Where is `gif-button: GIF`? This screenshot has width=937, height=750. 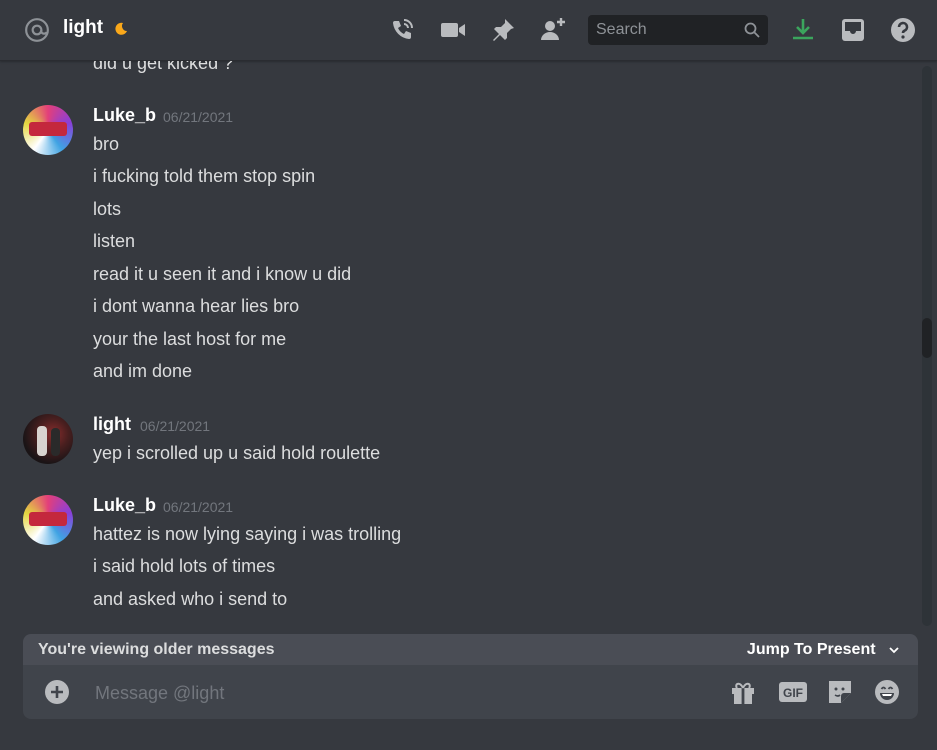
gif-button: GIF is located at coordinates (793, 692).